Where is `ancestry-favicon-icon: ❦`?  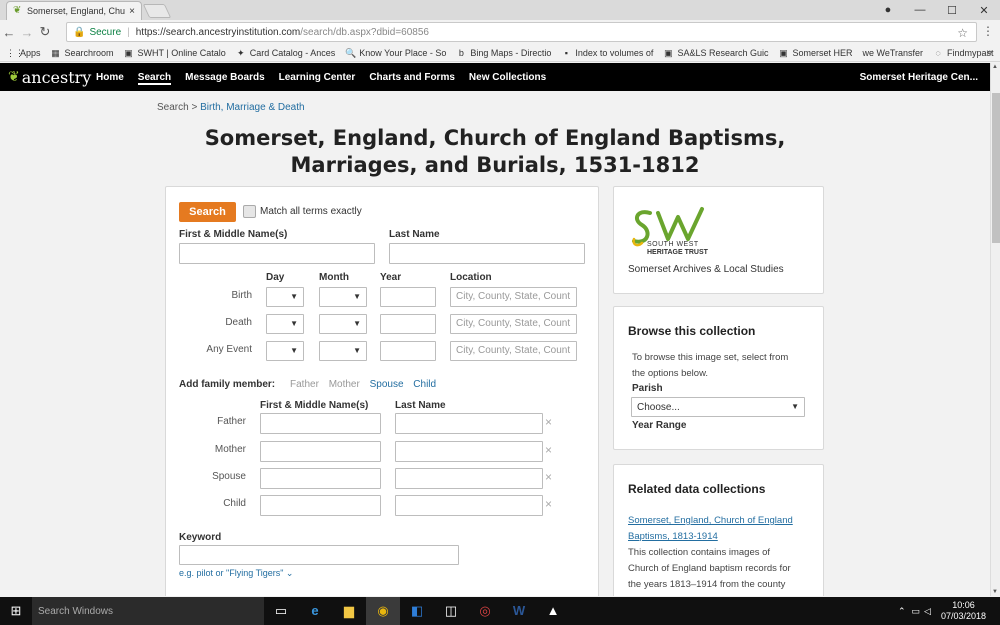
ancestry-favicon-icon: ❦ is located at coordinates (17, 10).